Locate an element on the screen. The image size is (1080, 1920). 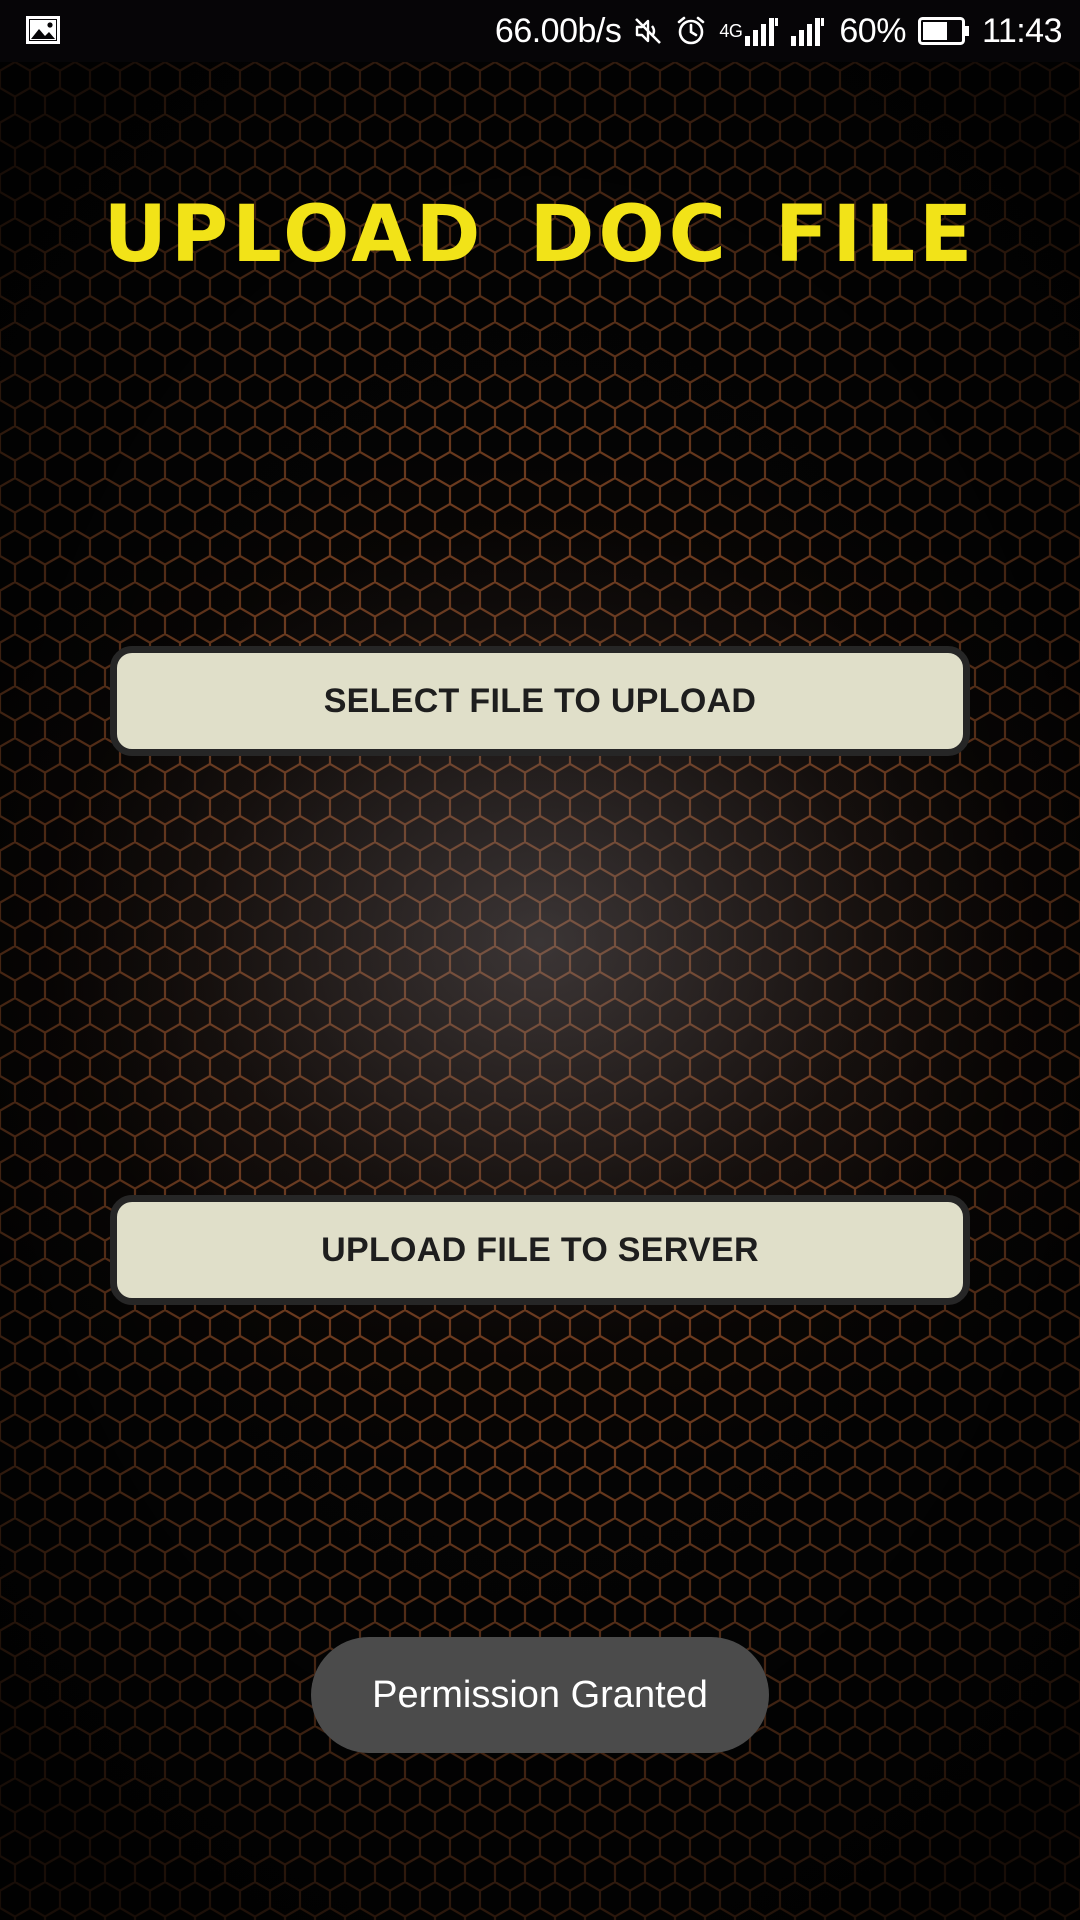
battery-icon is located at coordinates (943, 31).